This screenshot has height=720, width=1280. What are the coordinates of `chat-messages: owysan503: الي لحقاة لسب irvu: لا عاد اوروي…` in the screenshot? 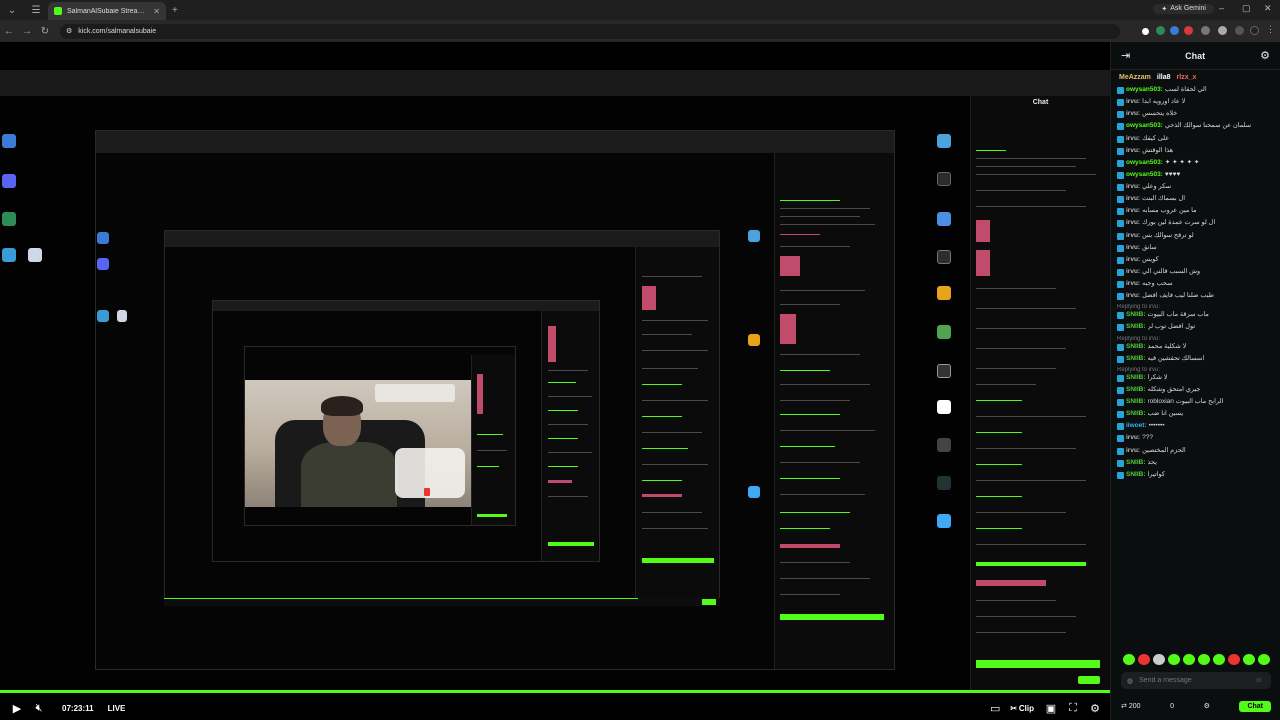 It's located at (1195, 369).